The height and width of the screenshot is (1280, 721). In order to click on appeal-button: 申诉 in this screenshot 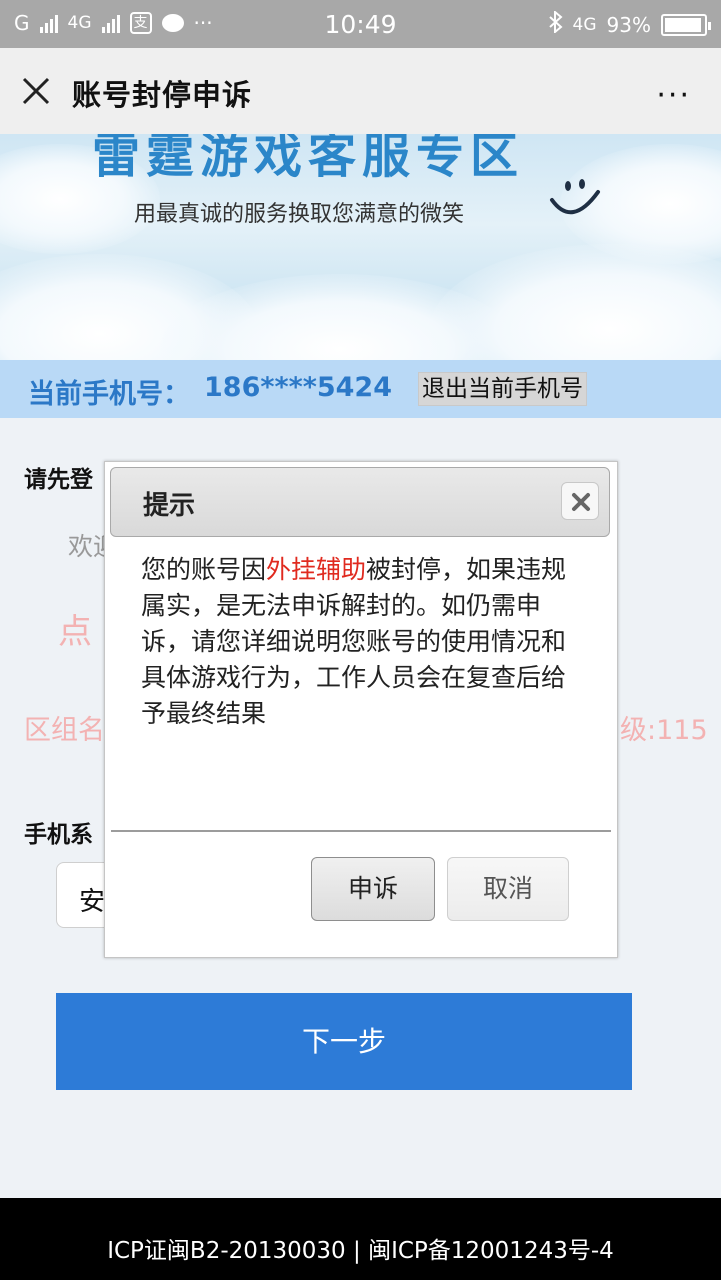, I will do `click(373, 889)`.